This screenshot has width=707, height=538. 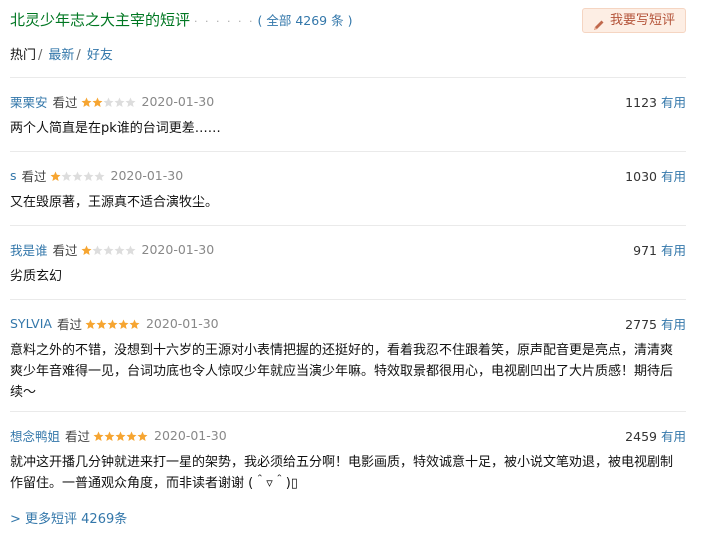 What do you see at coordinates (274, 20) in the screenshot?
I see `total-prefix: ( 全部` at bounding box center [274, 20].